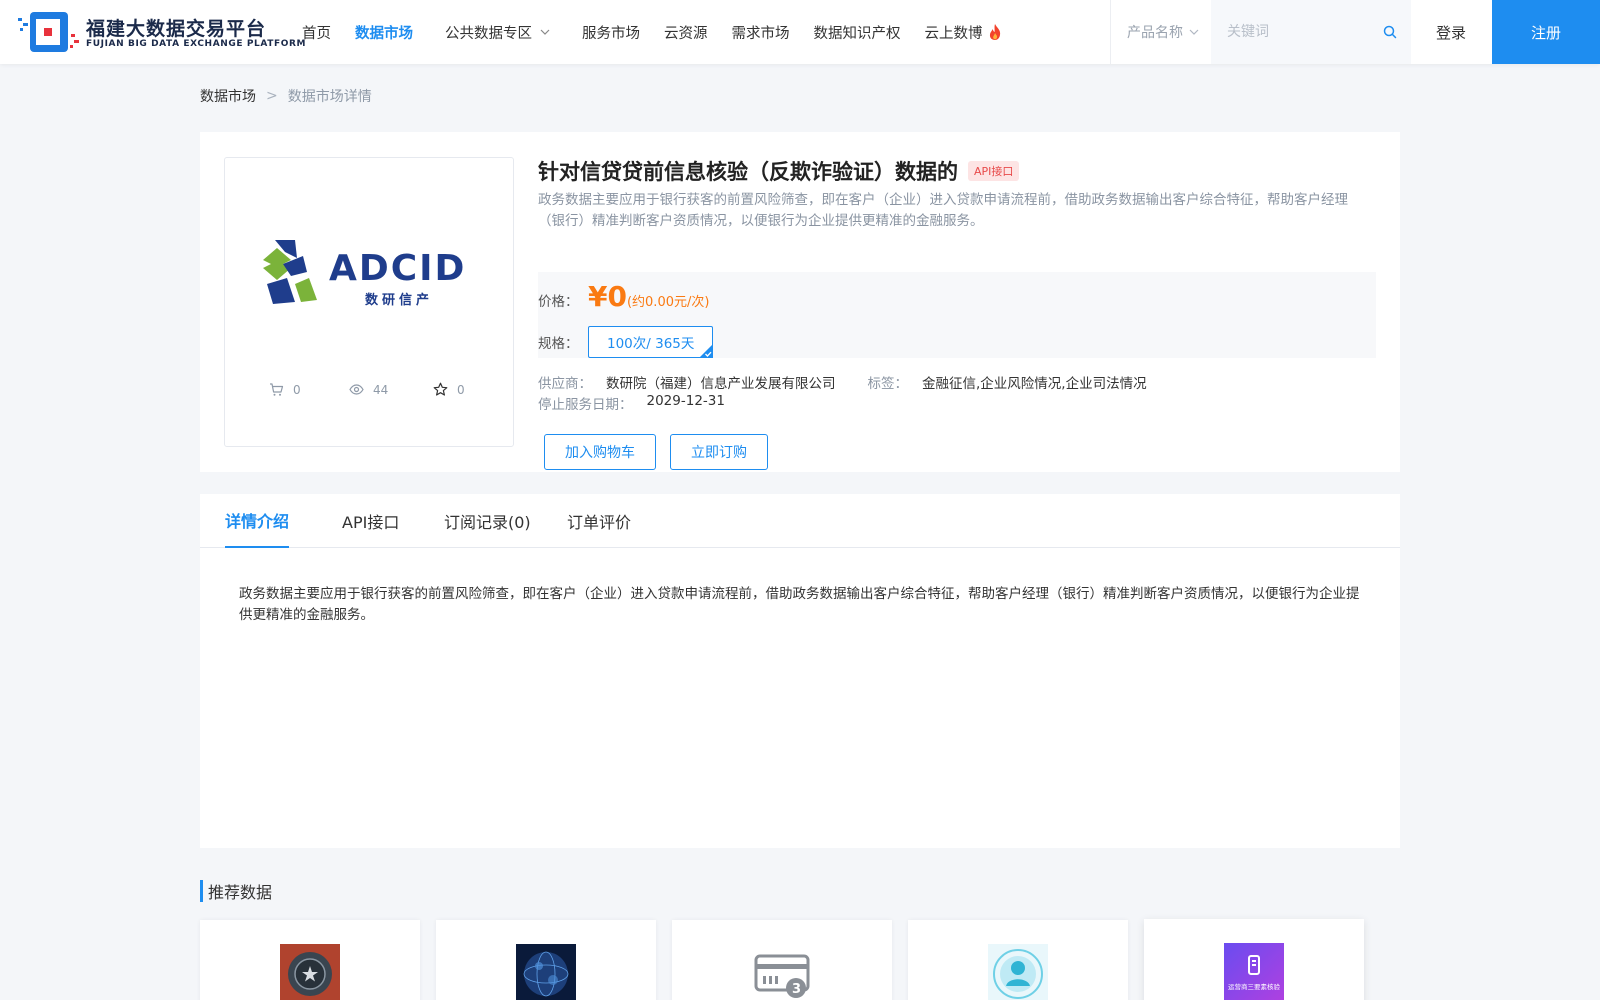 This screenshot has width=1600, height=1000. What do you see at coordinates (607, 296) in the screenshot?
I see `price-value: ¥0` at bounding box center [607, 296].